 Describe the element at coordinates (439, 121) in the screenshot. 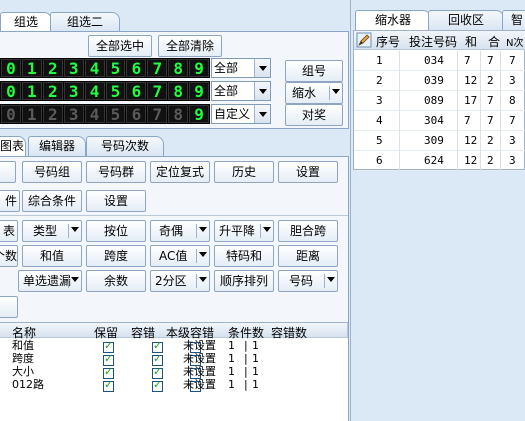

I see `bet-row: 4 304 7 7 7` at that location.